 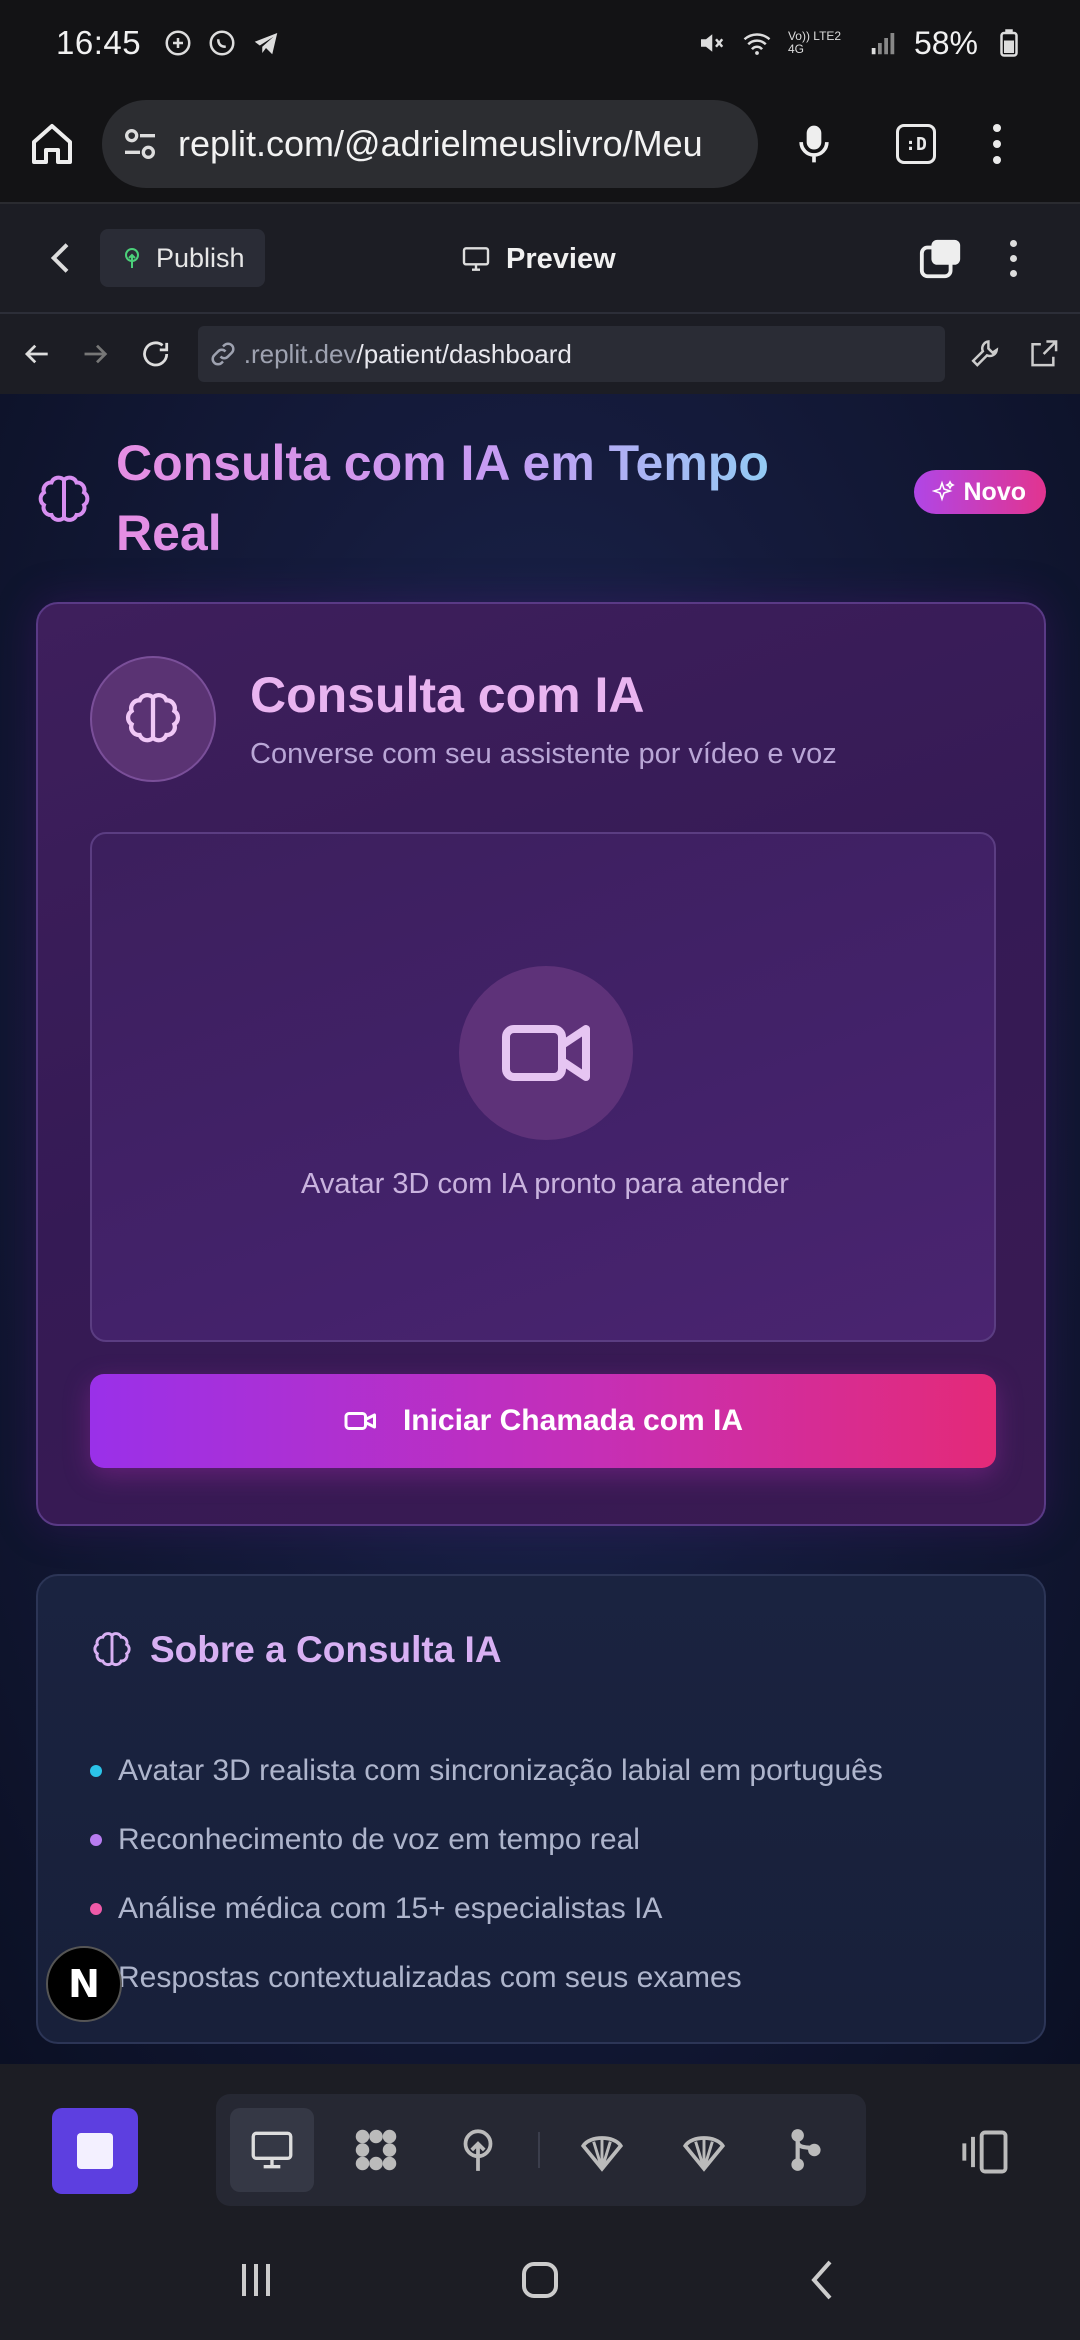 I want to click on tab-switcher-button: :D, so click(x=916, y=144).